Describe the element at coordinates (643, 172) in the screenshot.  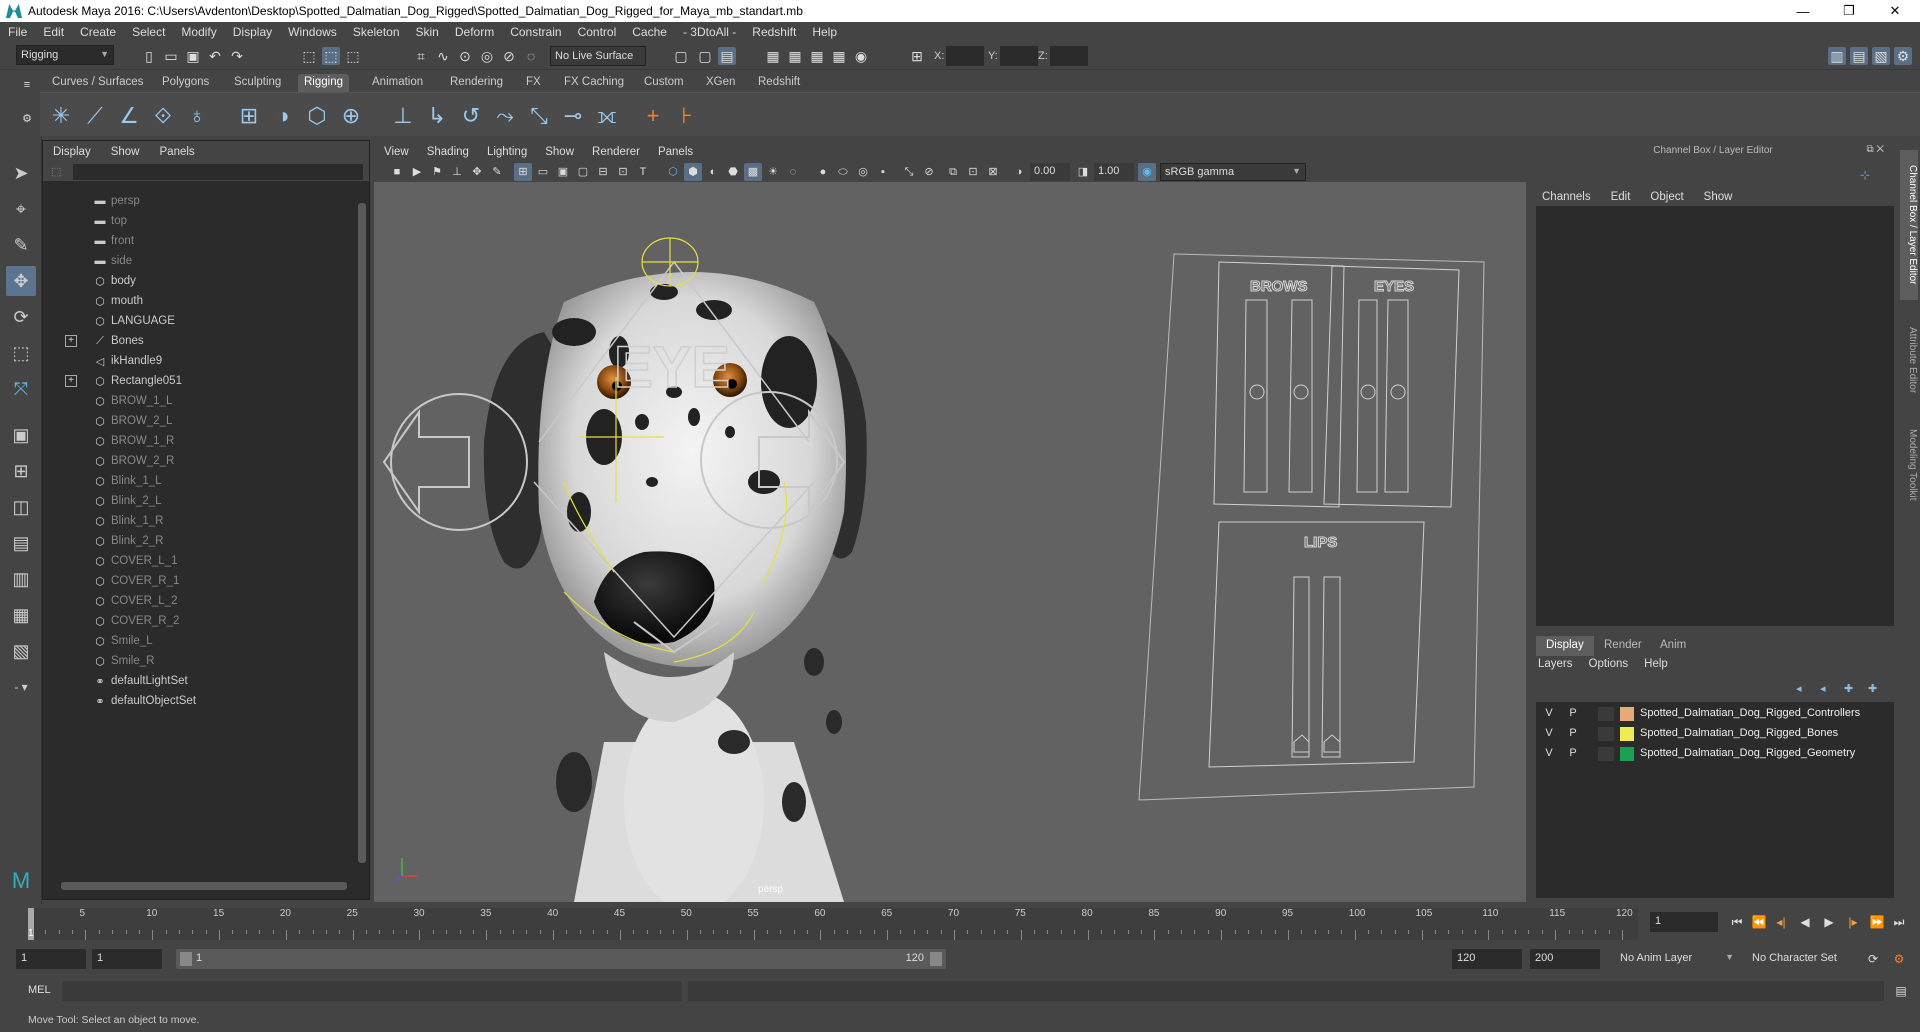
I see `safe-title-icon: T` at that location.